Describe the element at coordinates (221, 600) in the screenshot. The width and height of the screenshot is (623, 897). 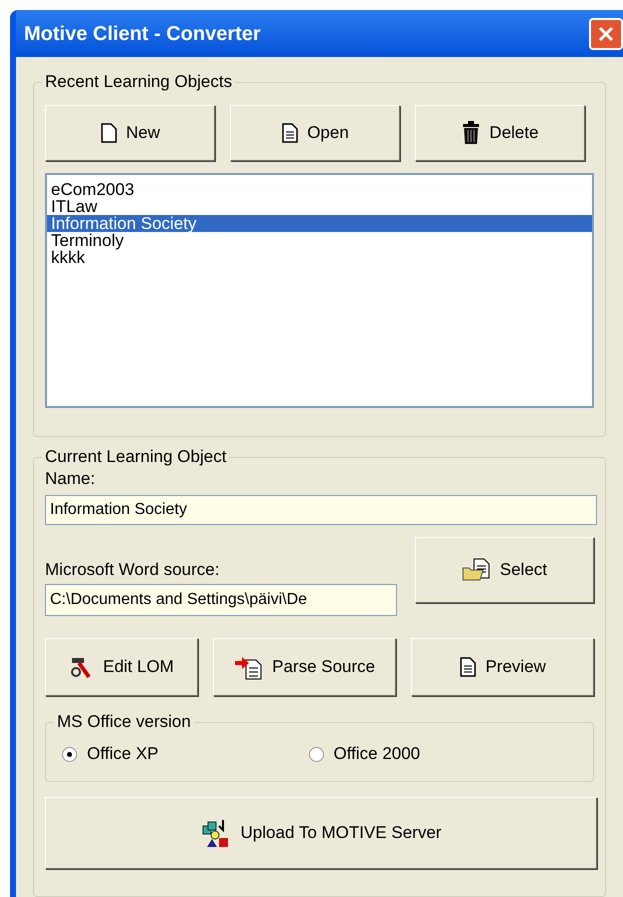
I see `source-field: C:\Documents and Settings\päivi\De` at that location.